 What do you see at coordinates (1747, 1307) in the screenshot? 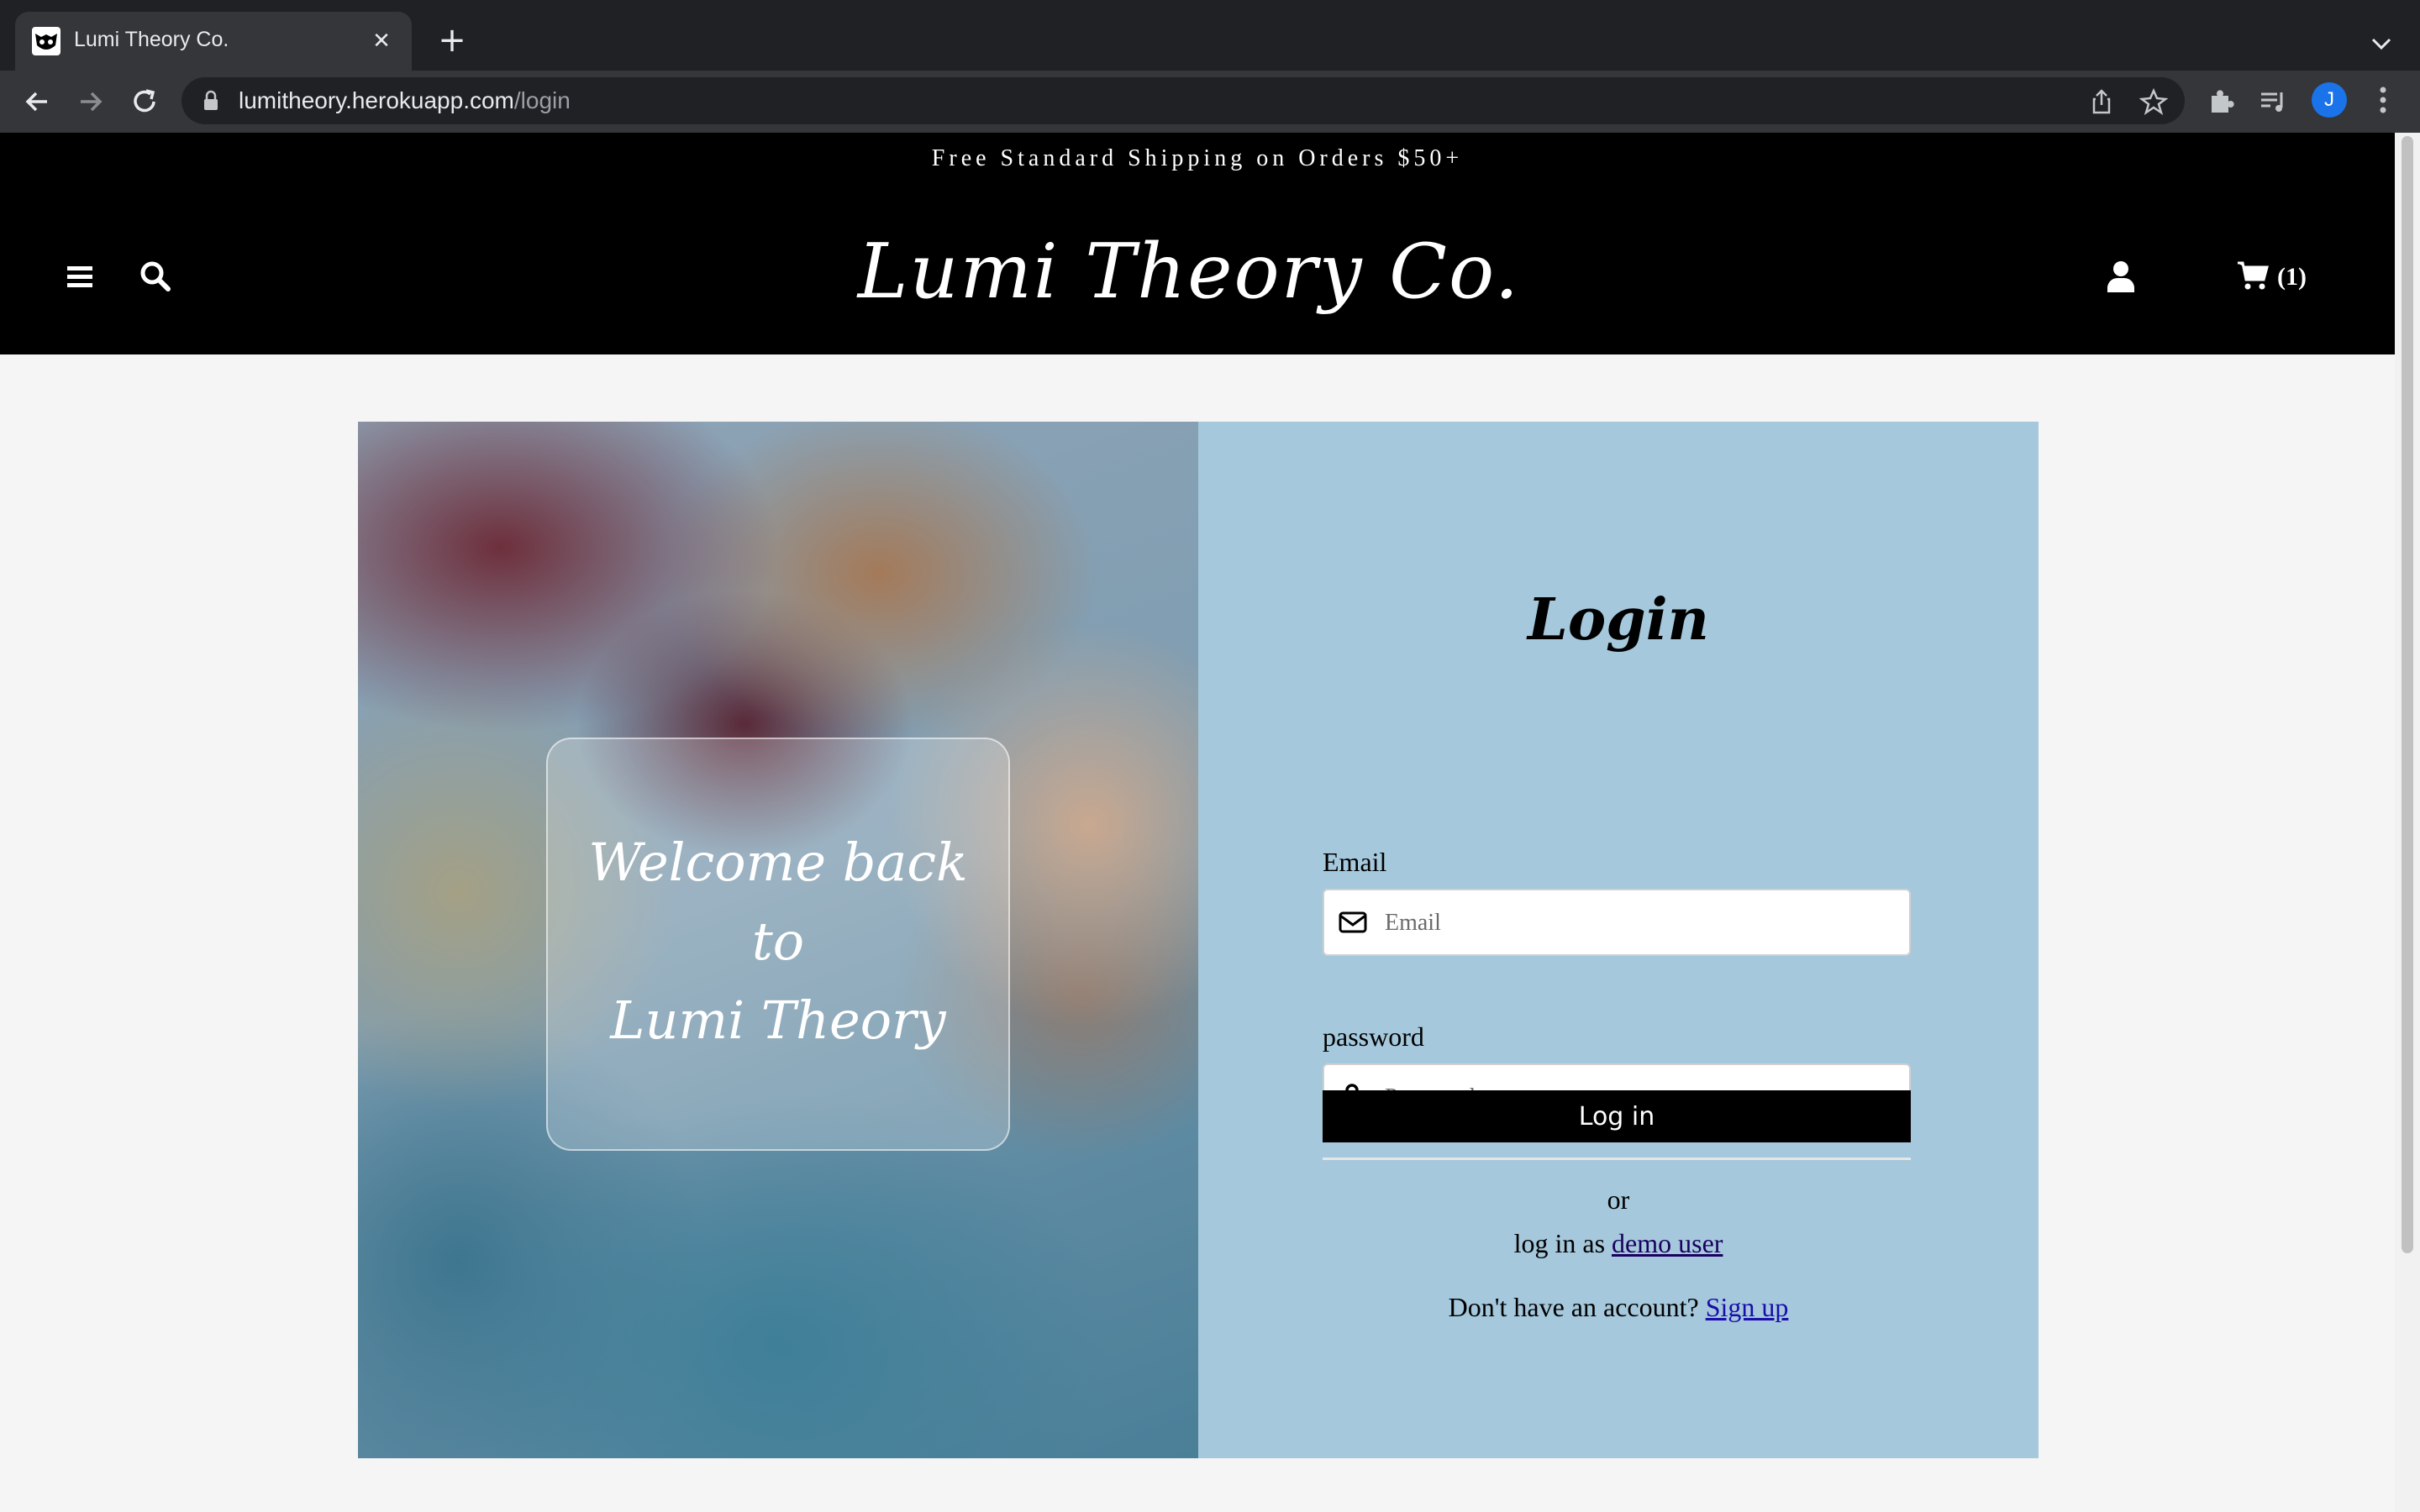
I see `signup-link: Sign up` at bounding box center [1747, 1307].